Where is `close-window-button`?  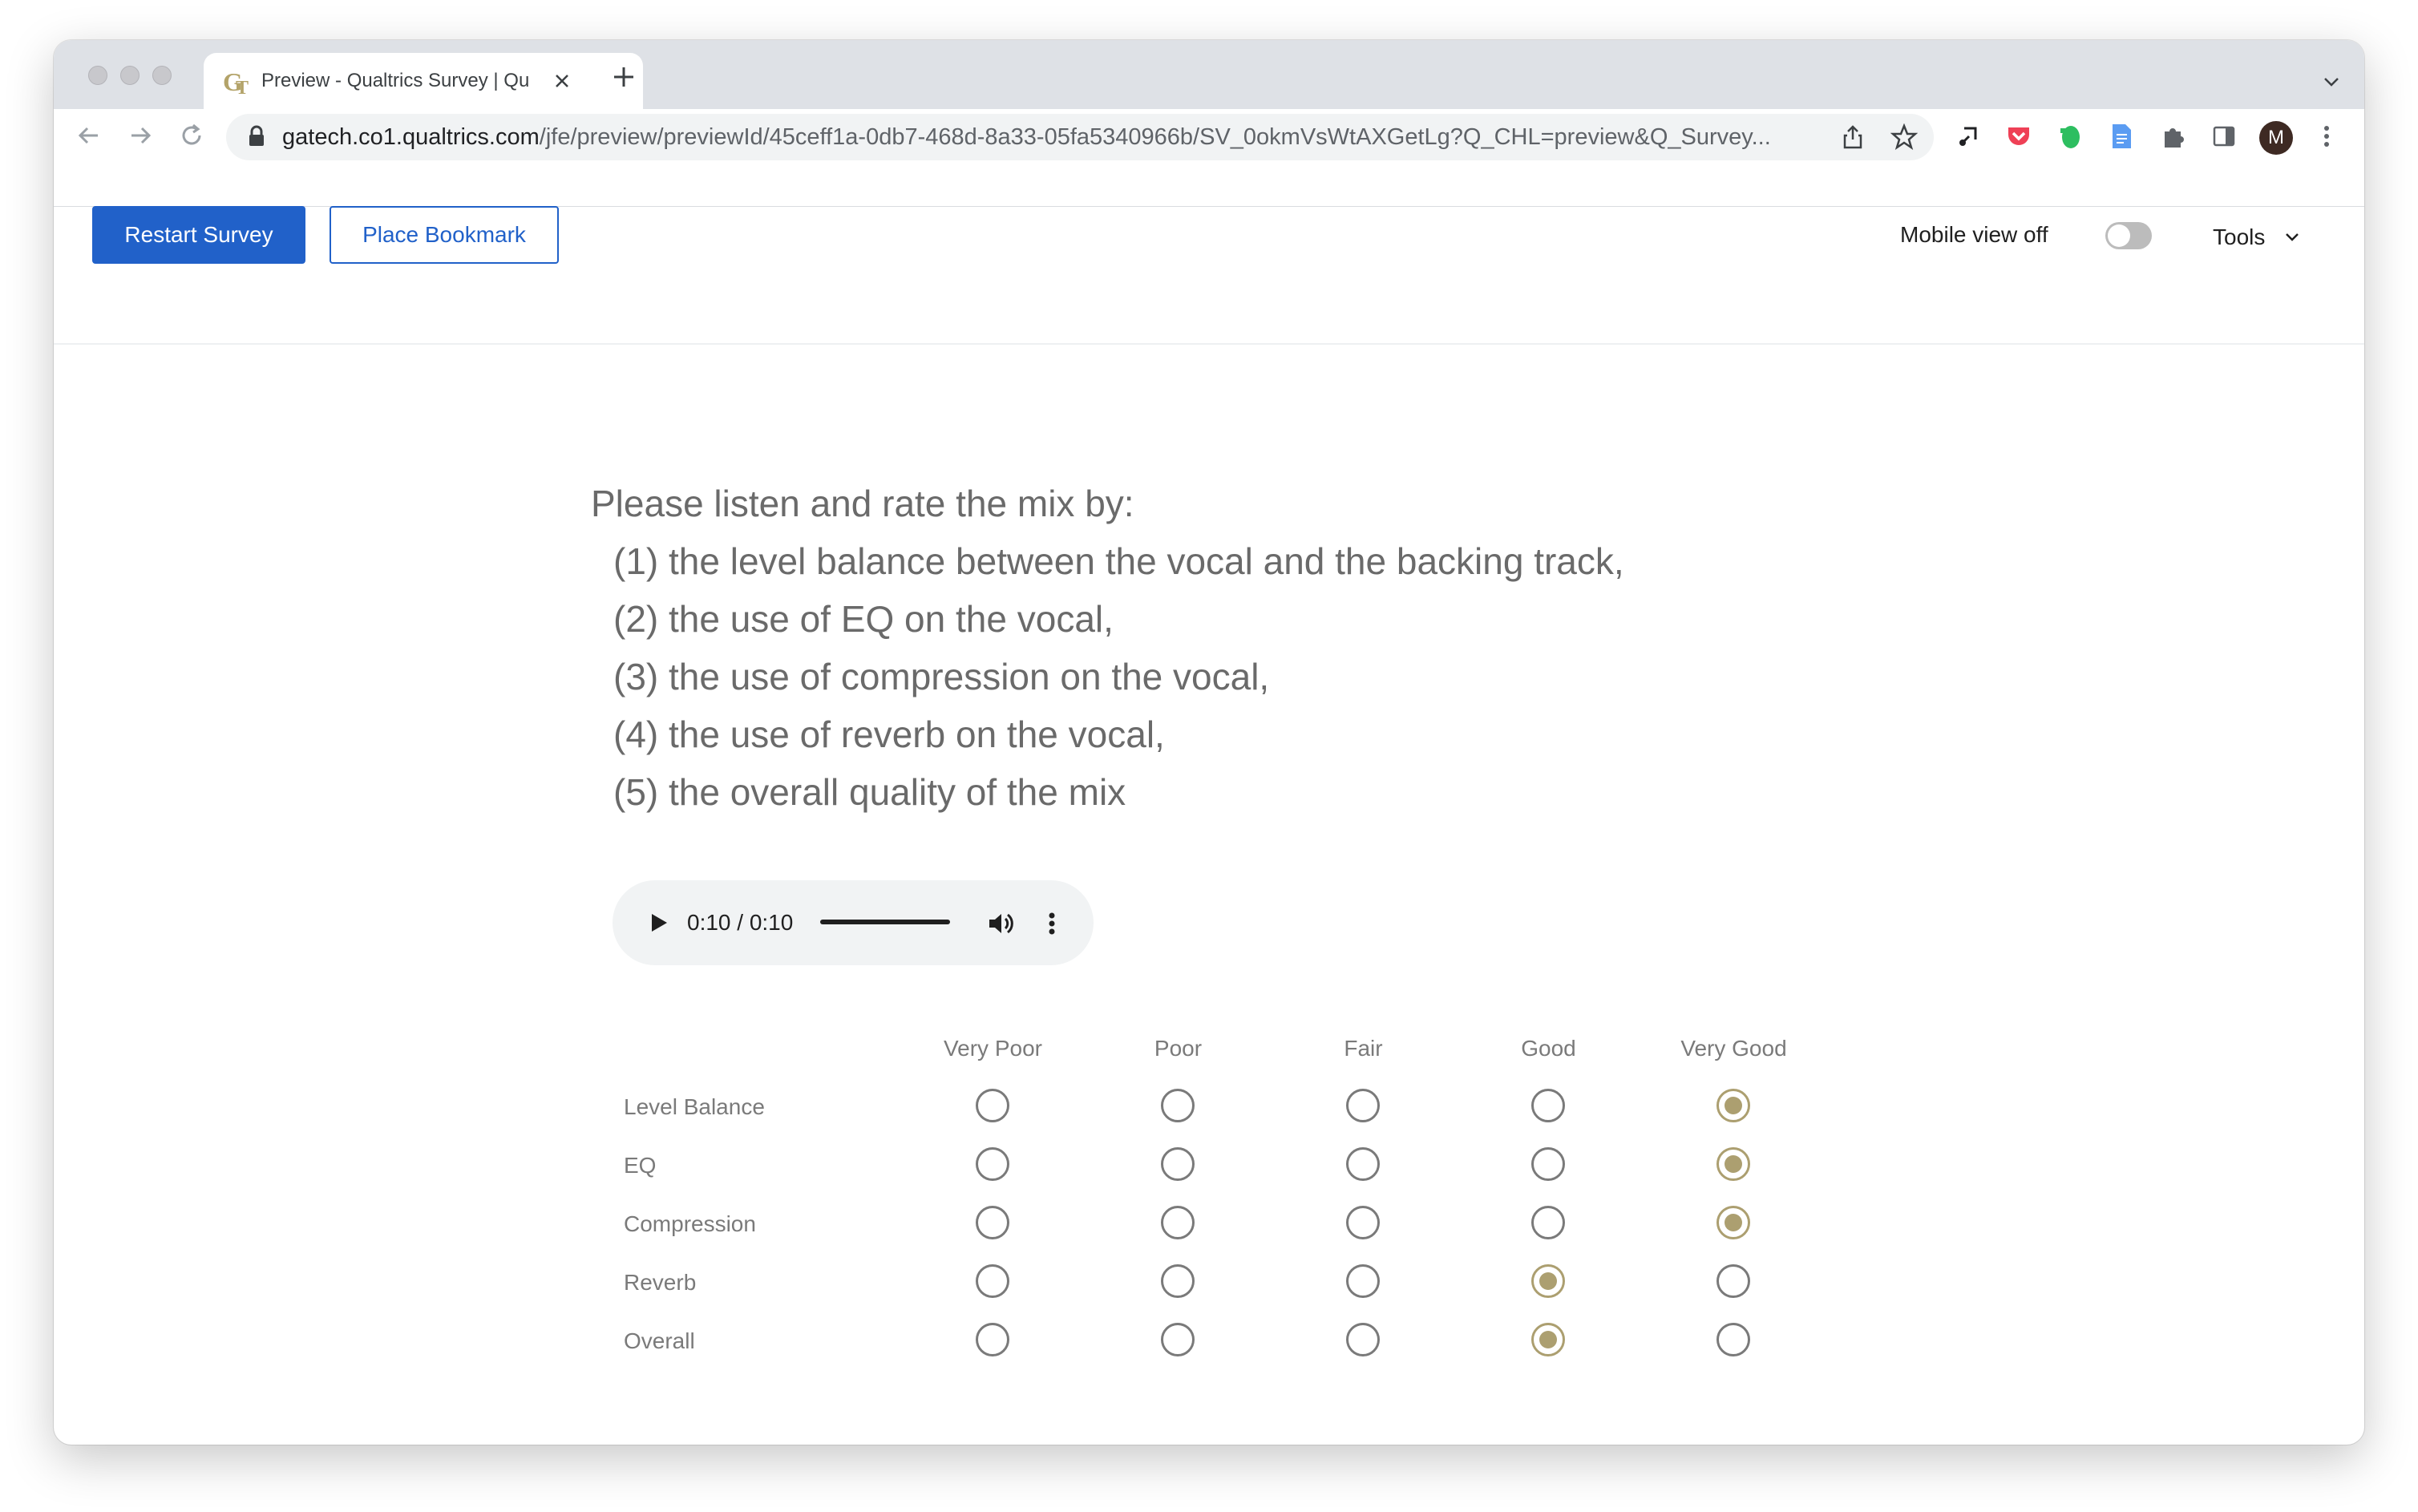
close-window-button is located at coordinates (97, 75).